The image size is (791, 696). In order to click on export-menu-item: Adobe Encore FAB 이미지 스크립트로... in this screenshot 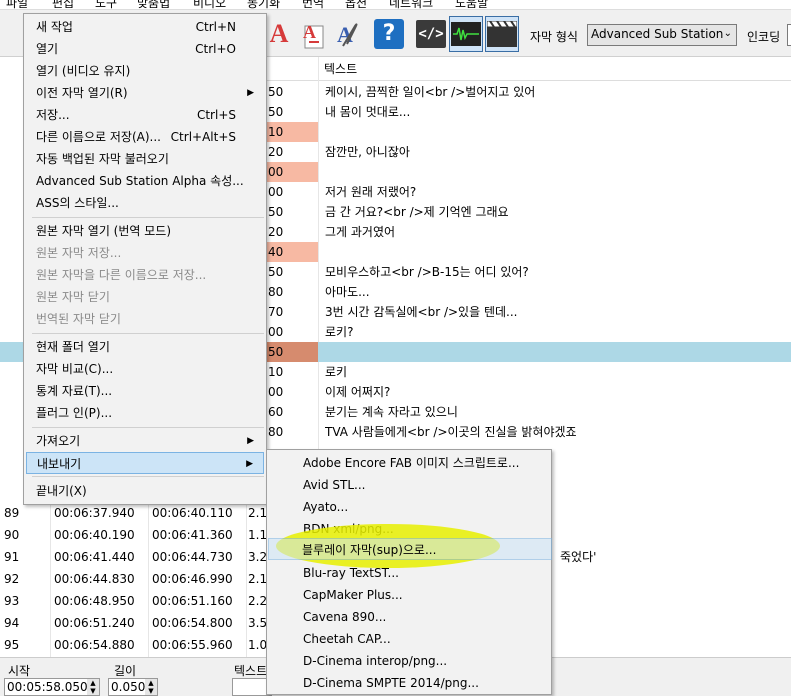, I will do `click(409, 463)`.